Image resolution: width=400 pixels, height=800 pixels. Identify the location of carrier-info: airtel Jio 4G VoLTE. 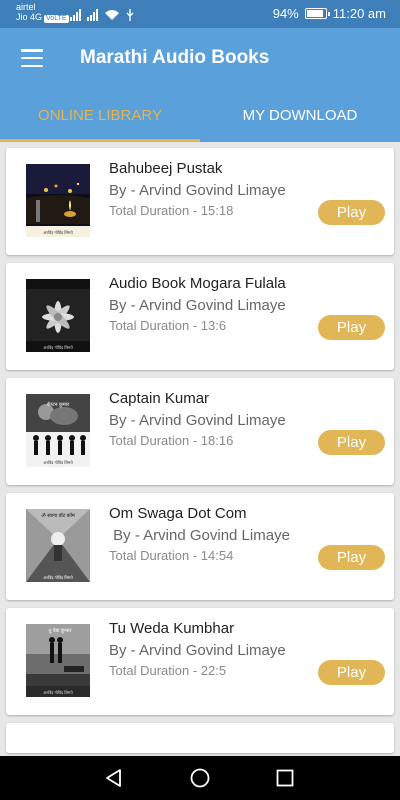
(42, 12).